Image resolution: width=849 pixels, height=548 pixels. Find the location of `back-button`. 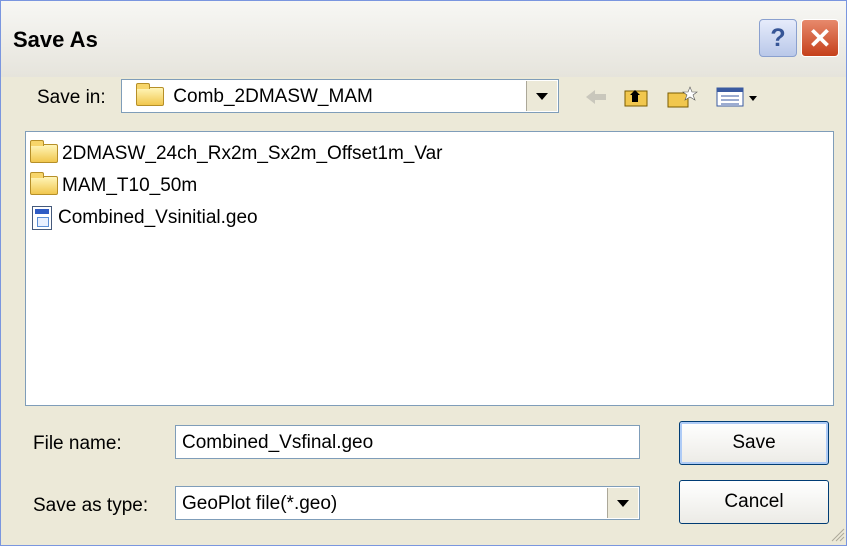

back-button is located at coordinates (596, 97).